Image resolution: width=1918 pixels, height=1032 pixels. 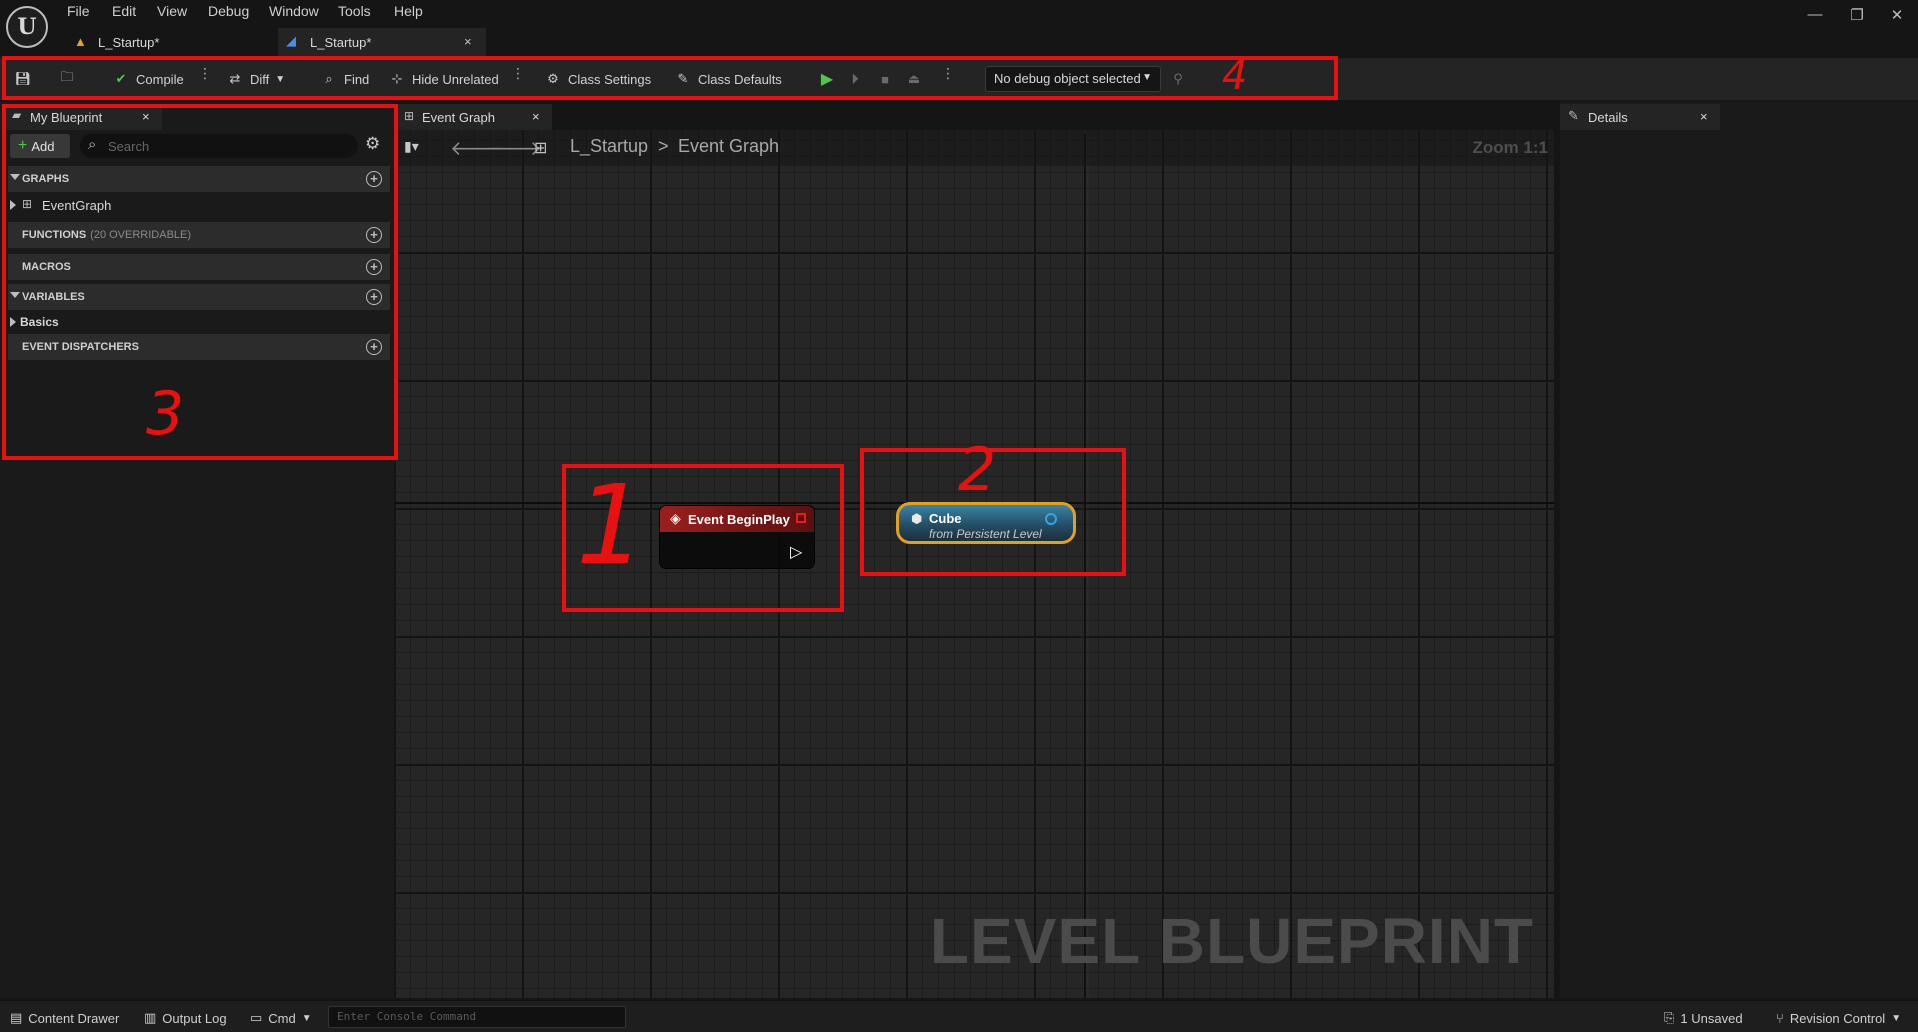 What do you see at coordinates (194, 1018) in the screenshot?
I see `output-log-label: Output Log` at bounding box center [194, 1018].